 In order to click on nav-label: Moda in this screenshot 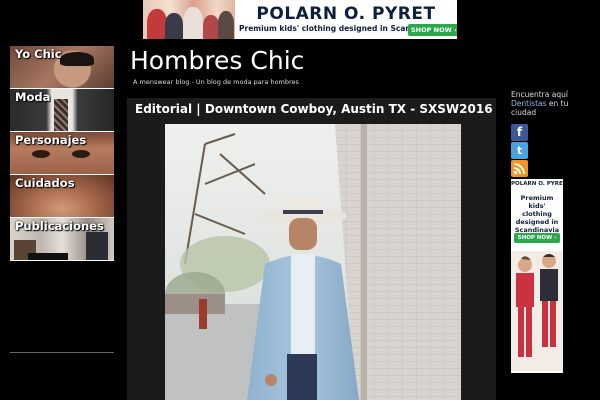, I will do `click(33, 97)`.